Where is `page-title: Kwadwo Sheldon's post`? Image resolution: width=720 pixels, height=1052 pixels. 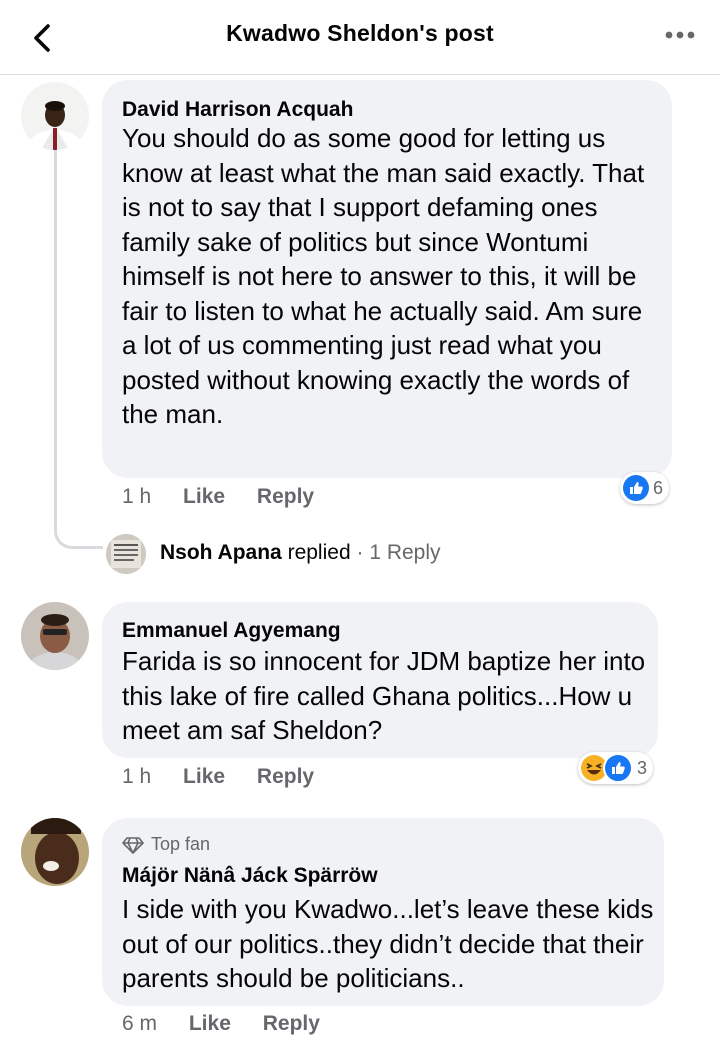
page-title: Kwadwo Sheldon's post is located at coordinates (360, 33).